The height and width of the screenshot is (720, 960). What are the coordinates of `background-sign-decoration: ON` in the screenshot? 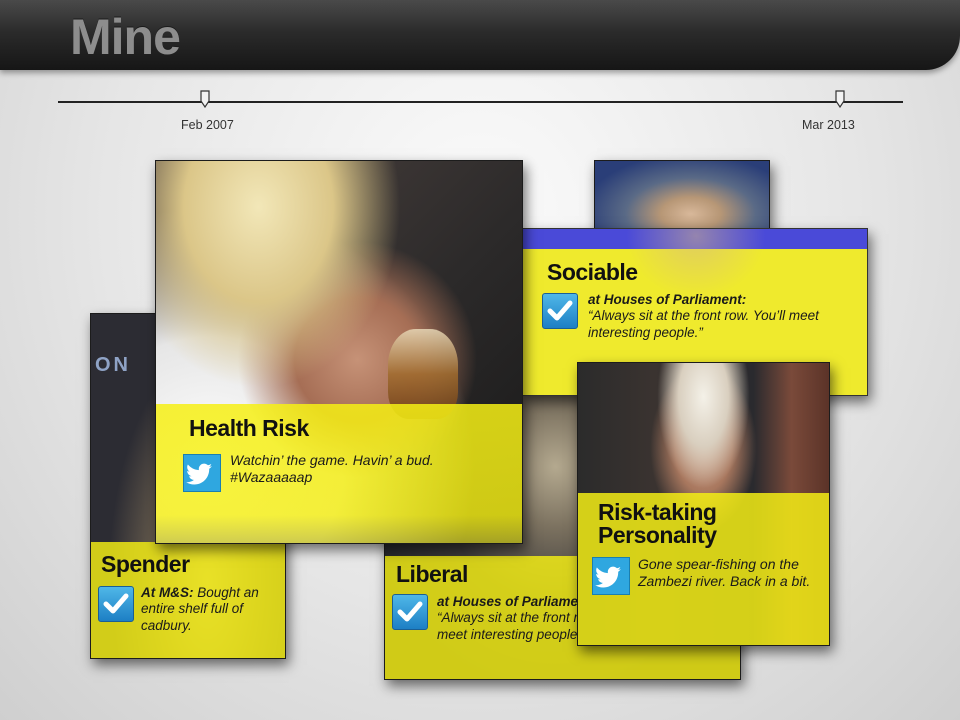 It's located at (113, 365).